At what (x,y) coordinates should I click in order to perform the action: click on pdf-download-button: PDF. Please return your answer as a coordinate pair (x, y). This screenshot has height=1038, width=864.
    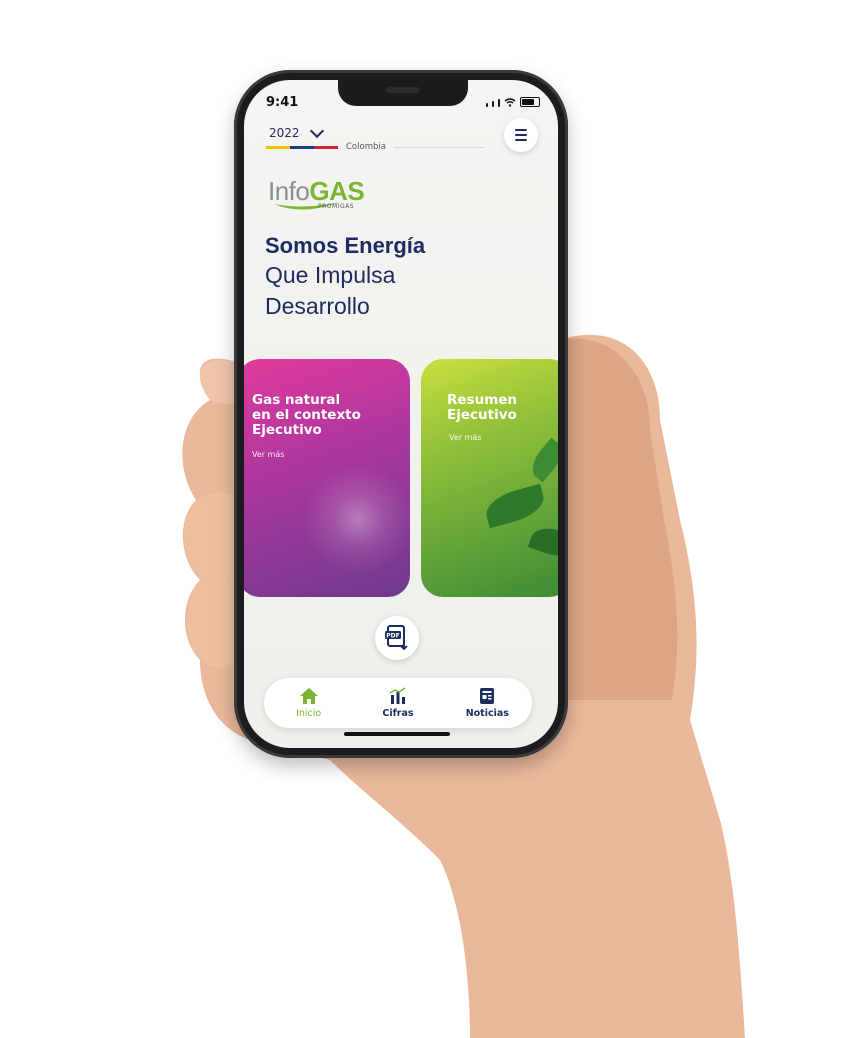
    Looking at the image, I should click on (397, 638).